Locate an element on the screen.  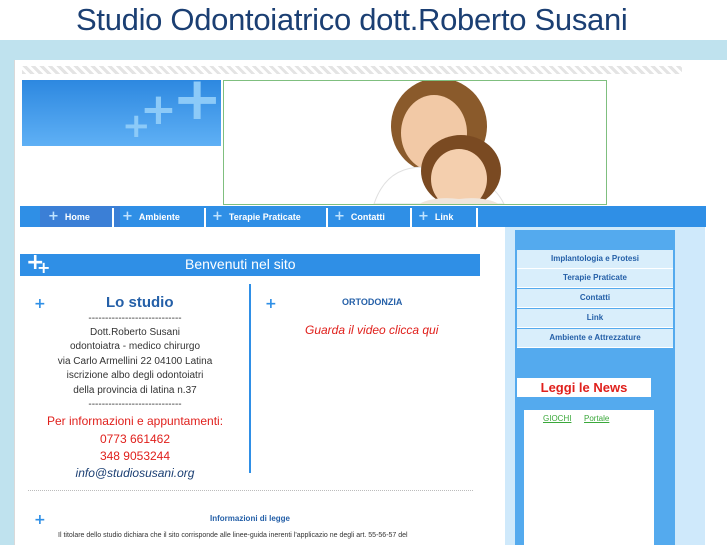
nav-item-label: Contatti is located at coordinates (367, 216).